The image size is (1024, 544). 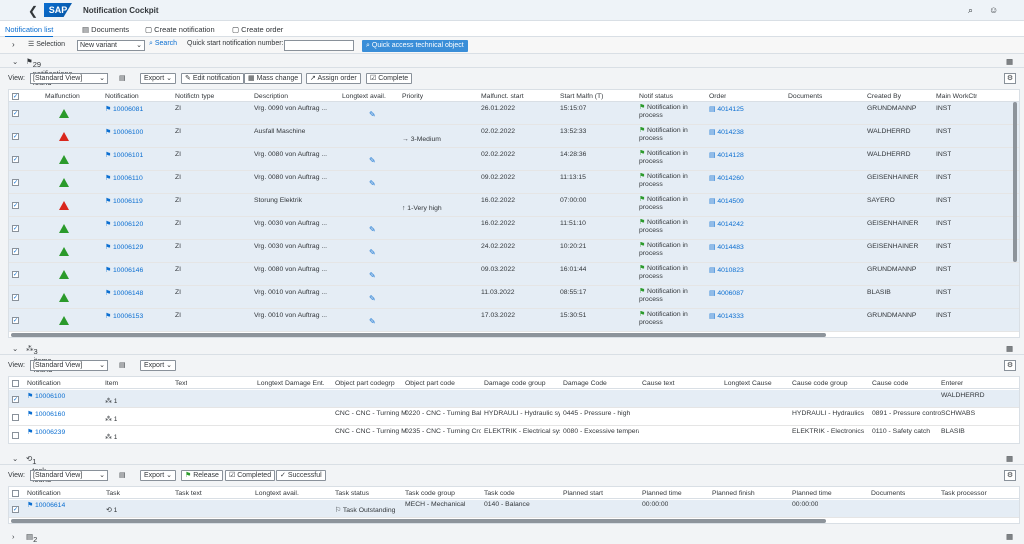 I want to click on vertical-scrollbar, so click(x=1015, y=182).